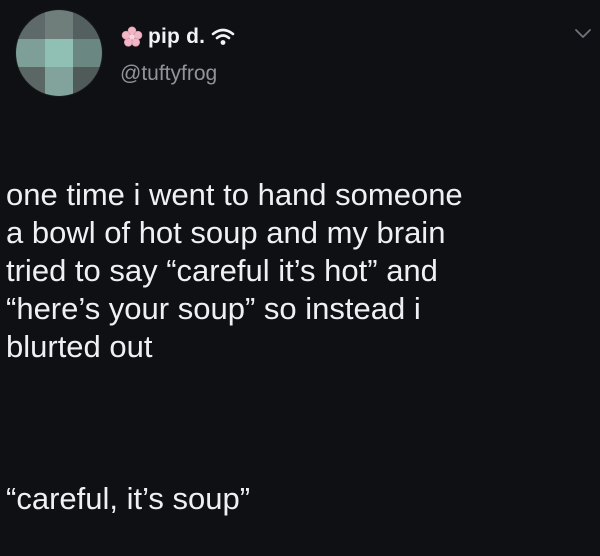 Image resolution: width=600 pixels, height=556 pixels. Describe the element at coordinates (132, 37) in the screenshot. I see `flower-icon` at that location.